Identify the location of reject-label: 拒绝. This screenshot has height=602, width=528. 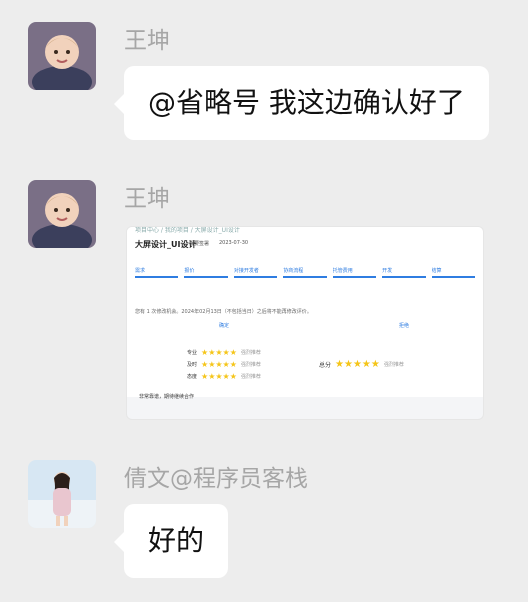
(404, 326).